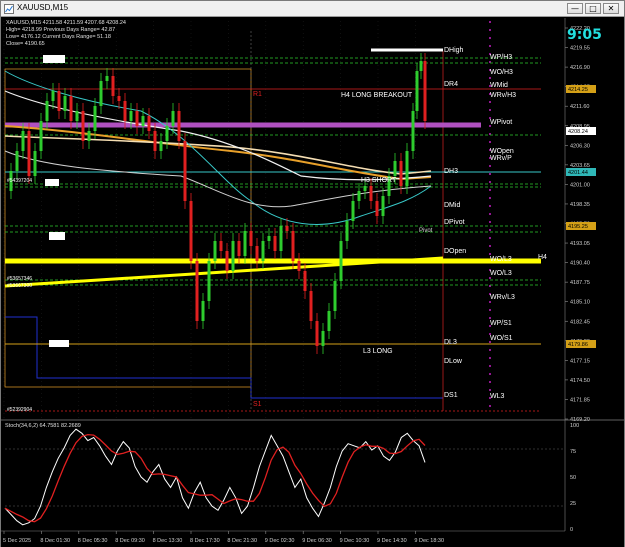  Describe the element at coordinates (580, 381) in the screenshot. I see `price-tick-label: 4174.50` at that location.